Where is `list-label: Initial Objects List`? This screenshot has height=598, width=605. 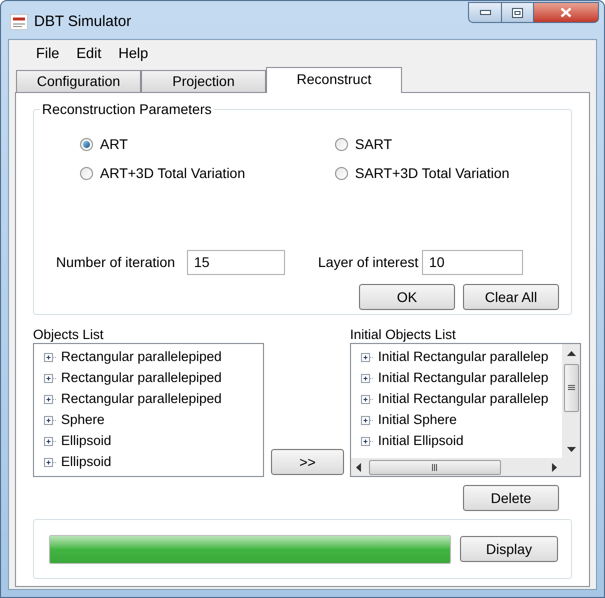 list-label: Initial Objects List is located at coordinates (403, 334).